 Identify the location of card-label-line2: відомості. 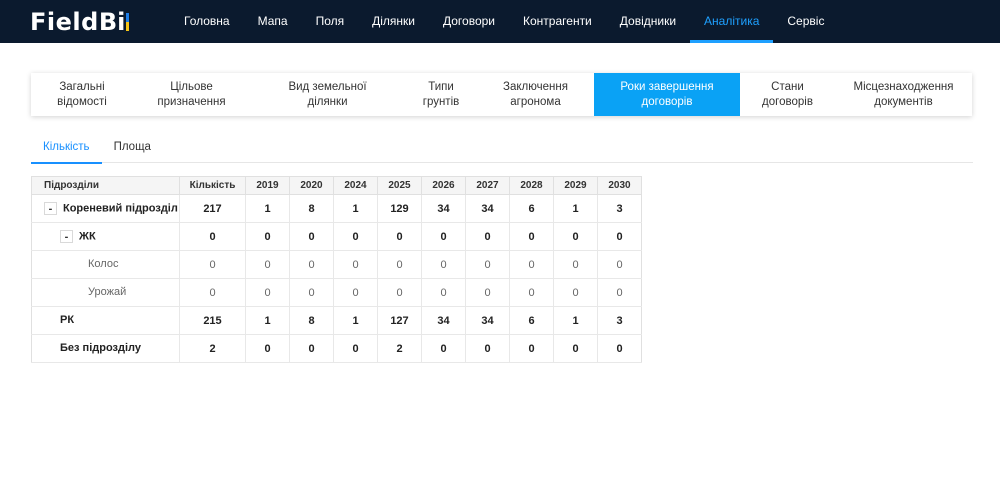
(82, 101).